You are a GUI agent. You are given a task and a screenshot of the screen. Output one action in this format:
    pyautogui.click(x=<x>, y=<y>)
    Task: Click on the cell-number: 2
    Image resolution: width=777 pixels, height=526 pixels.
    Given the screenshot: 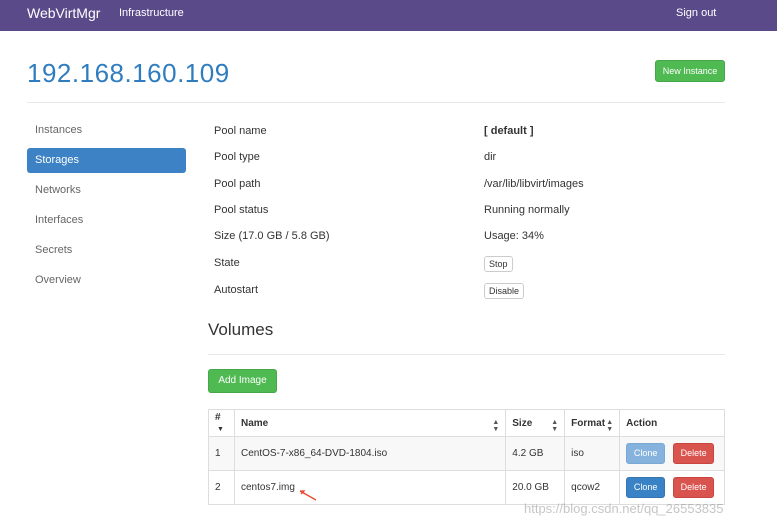 What is the action you would take?
    pyautogui.click(x=221, y=487)
    